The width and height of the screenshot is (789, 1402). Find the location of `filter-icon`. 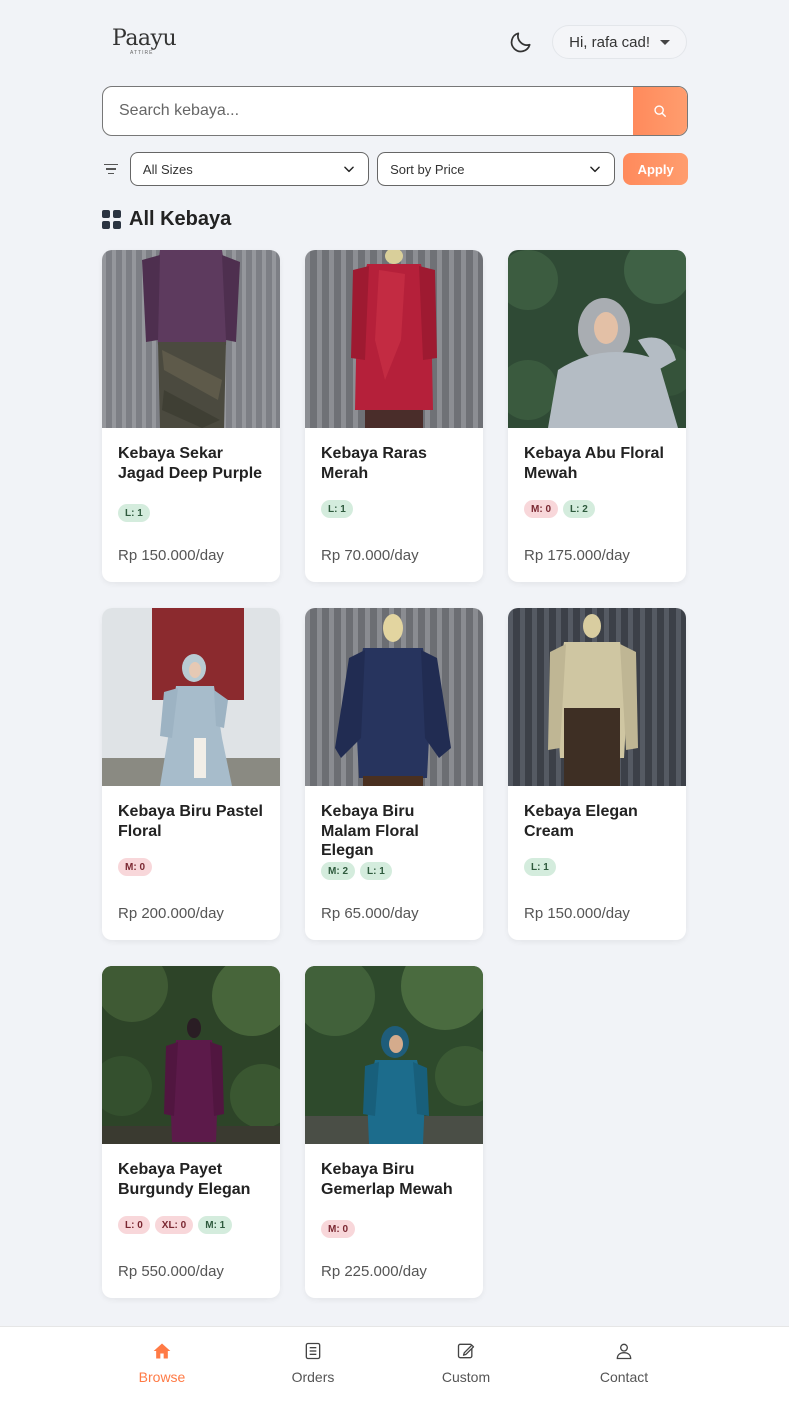

filter-icon is located at coordinates (112, 169).